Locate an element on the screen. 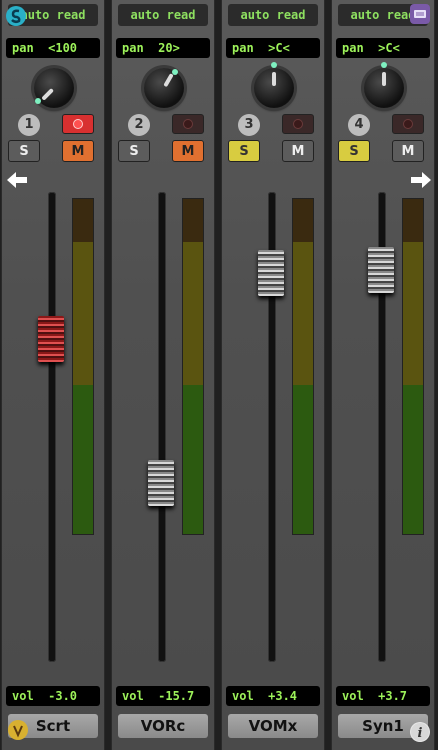 The image size is (438, 750). svg-text: i is located at coordinates (420, 733).